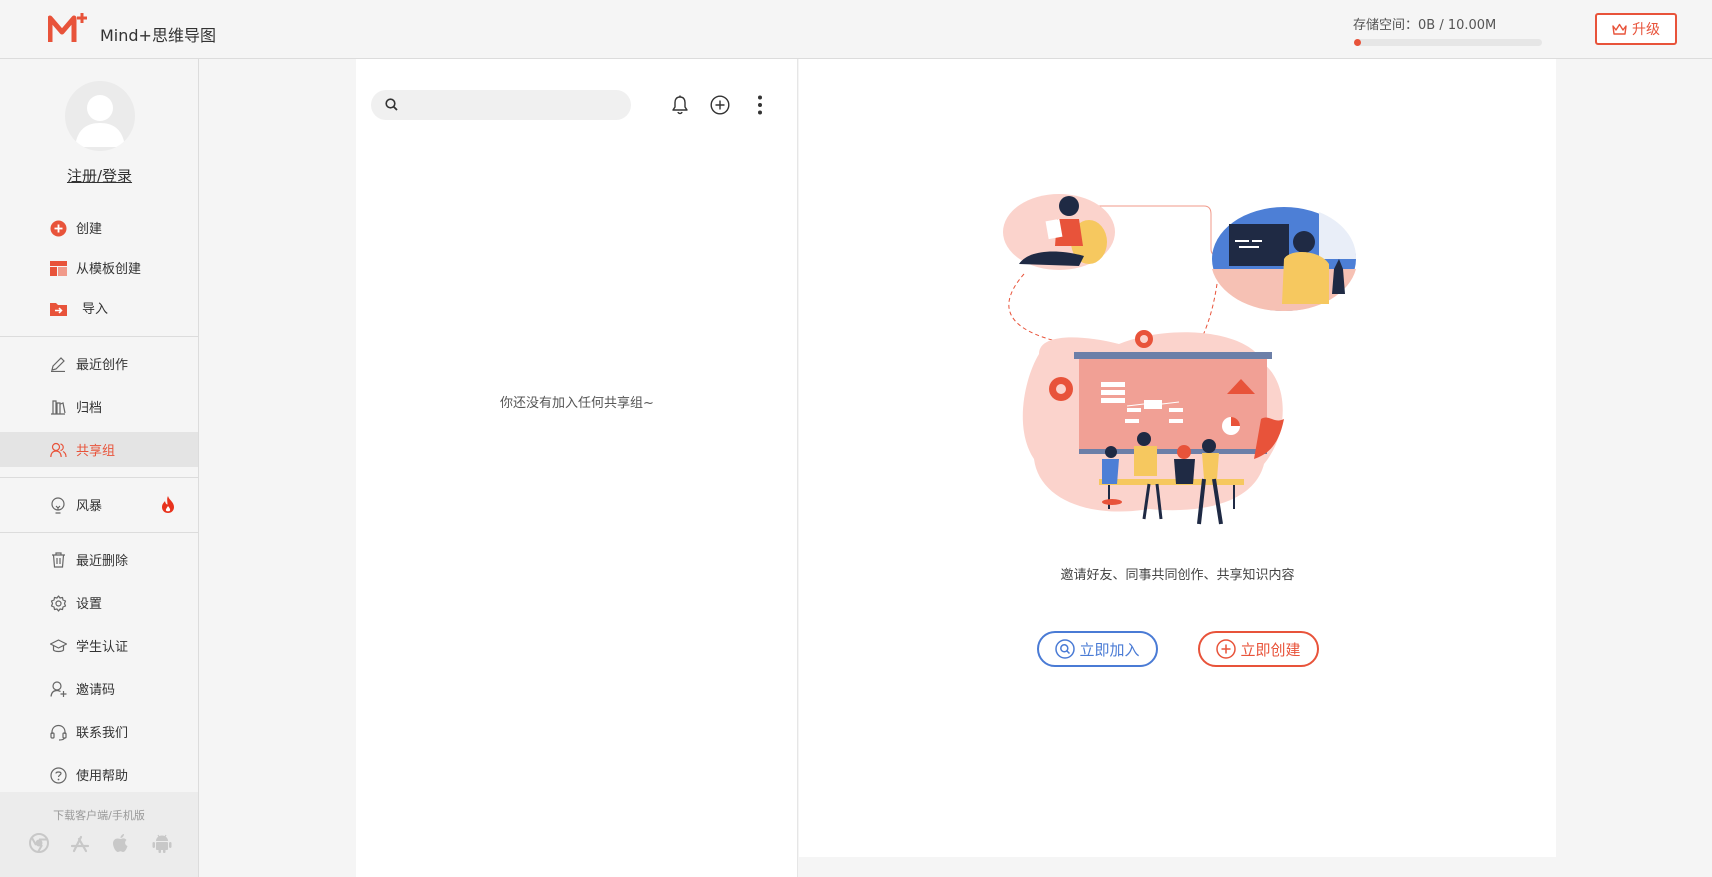  I want to click on sidebar-item-from-template: 从模板创建, so click(99, 267).